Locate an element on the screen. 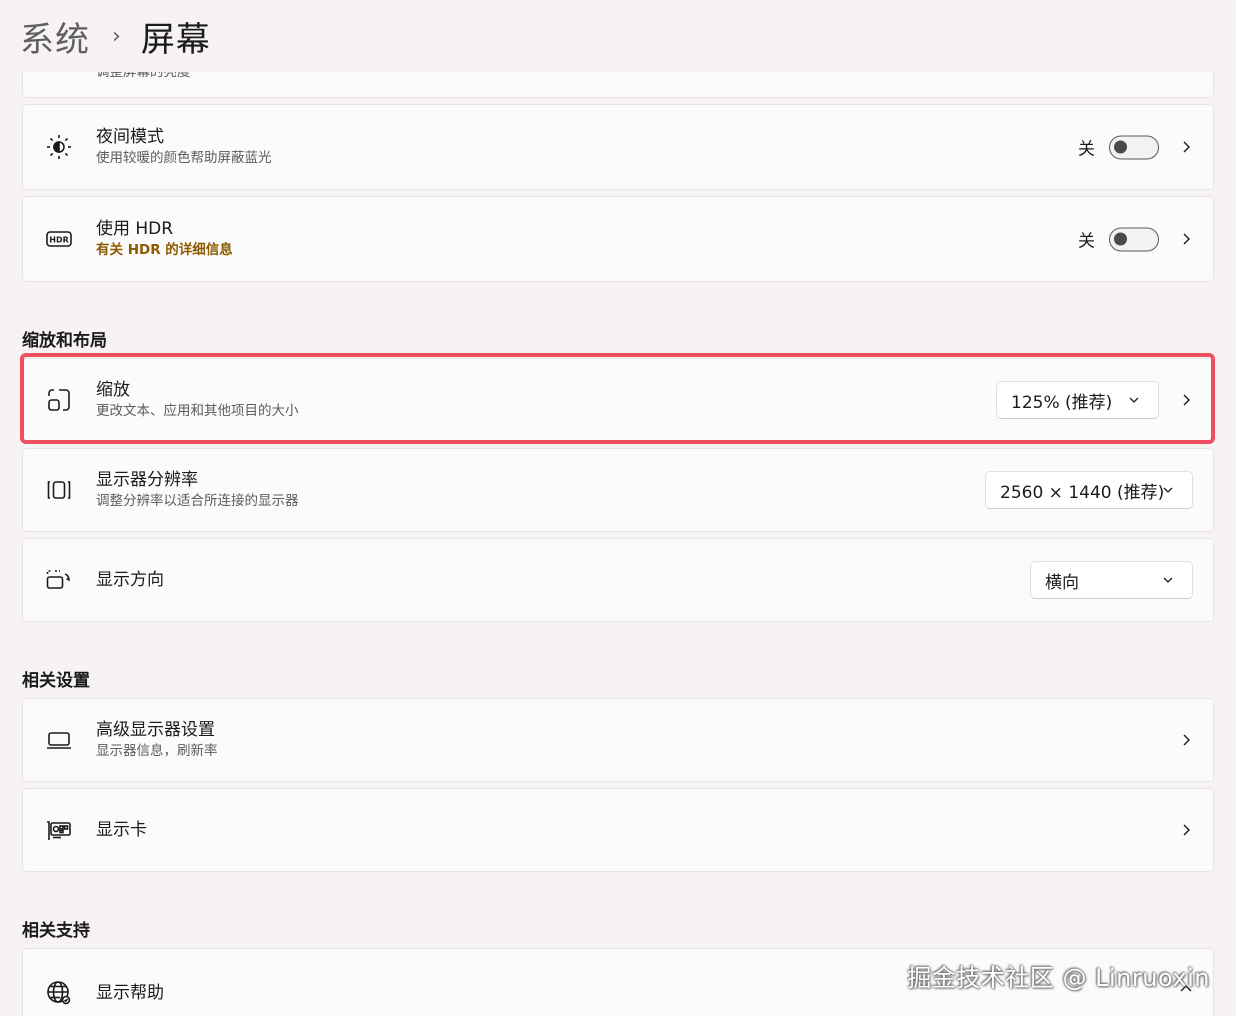 This screenshot has width=1236, height=1016. night-mode-toggle-wrap: 关 is located at coordinates (1118, 147).